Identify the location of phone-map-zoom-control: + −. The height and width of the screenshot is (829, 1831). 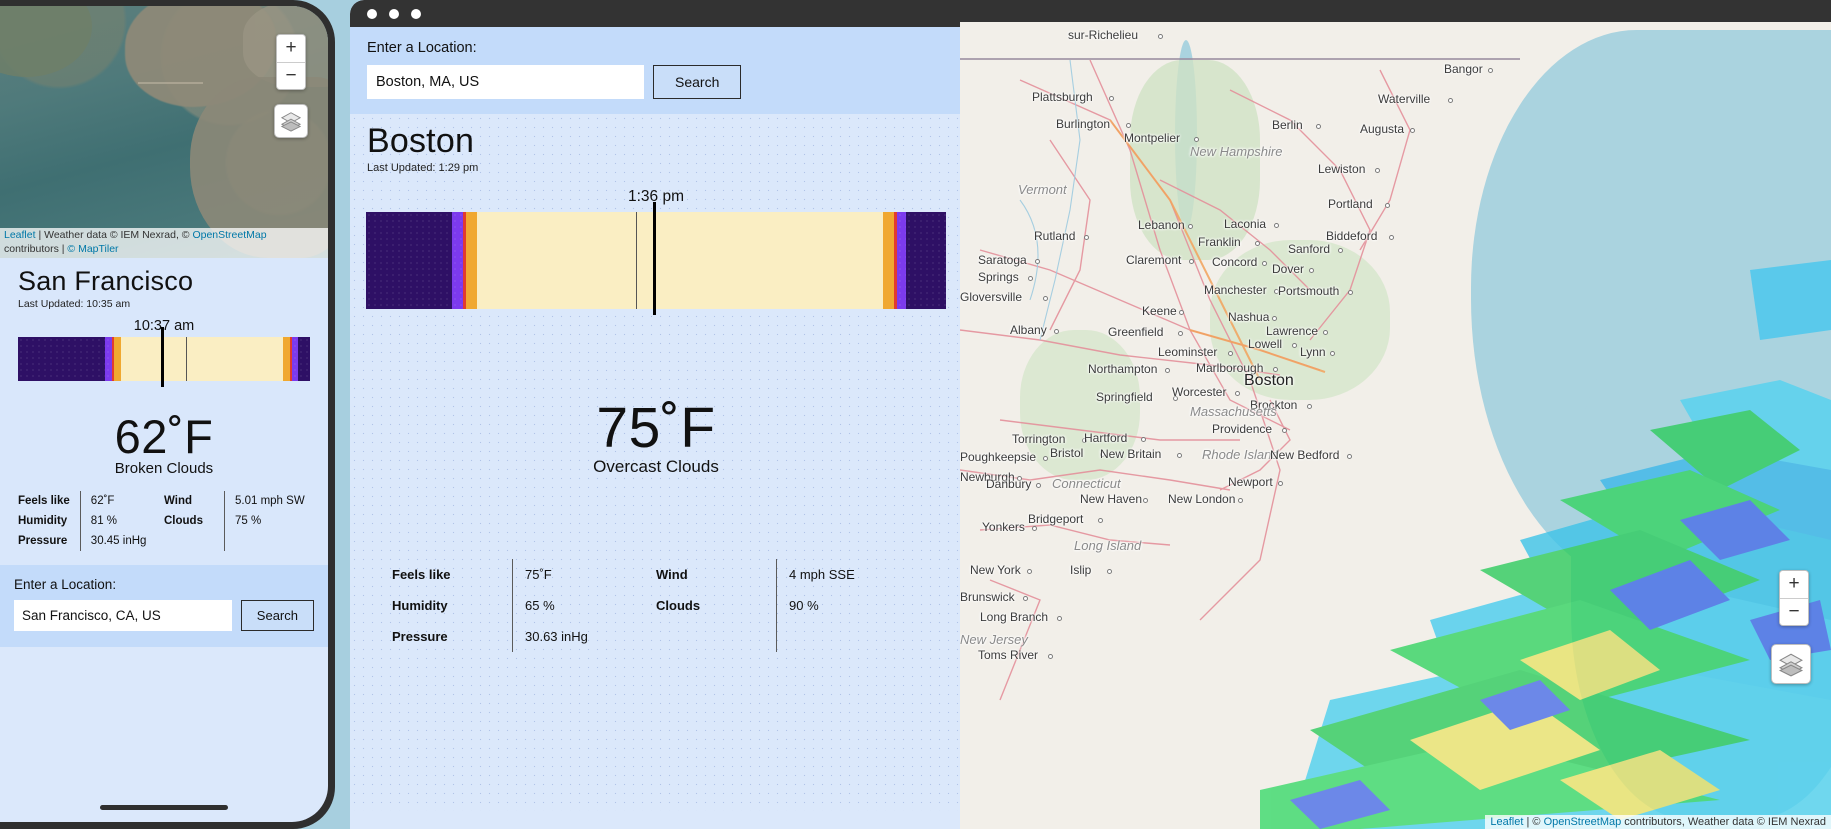
(291, 62).